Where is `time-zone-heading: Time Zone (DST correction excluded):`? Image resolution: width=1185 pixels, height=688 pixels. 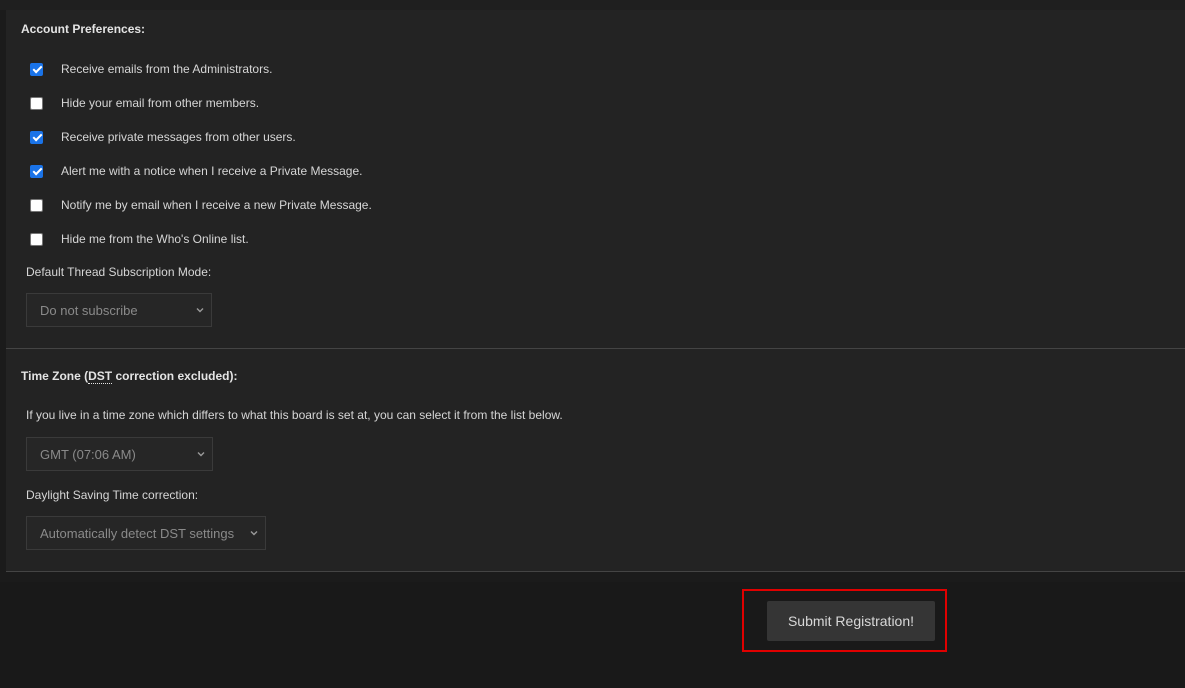 time-zone-heading: Time Zone (DST correction excluded): is located at coordinates (129, 376).